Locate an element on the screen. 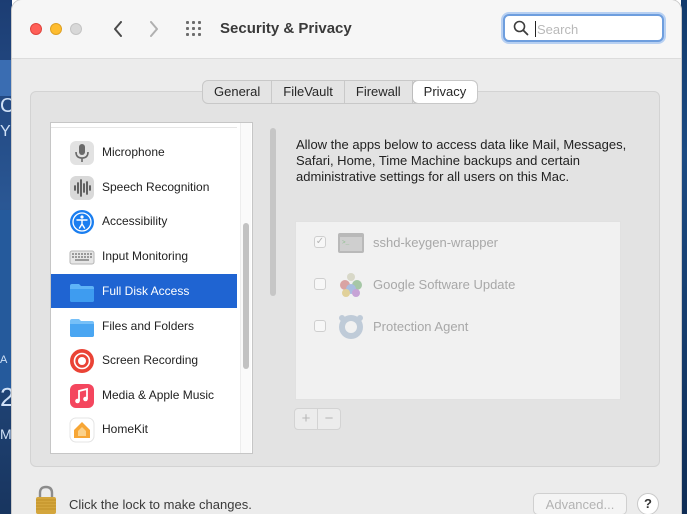 The height and width of the screenshot is (514, 687). sidebar-item-label: Full Disk Access is located at coordinates (146, 291).